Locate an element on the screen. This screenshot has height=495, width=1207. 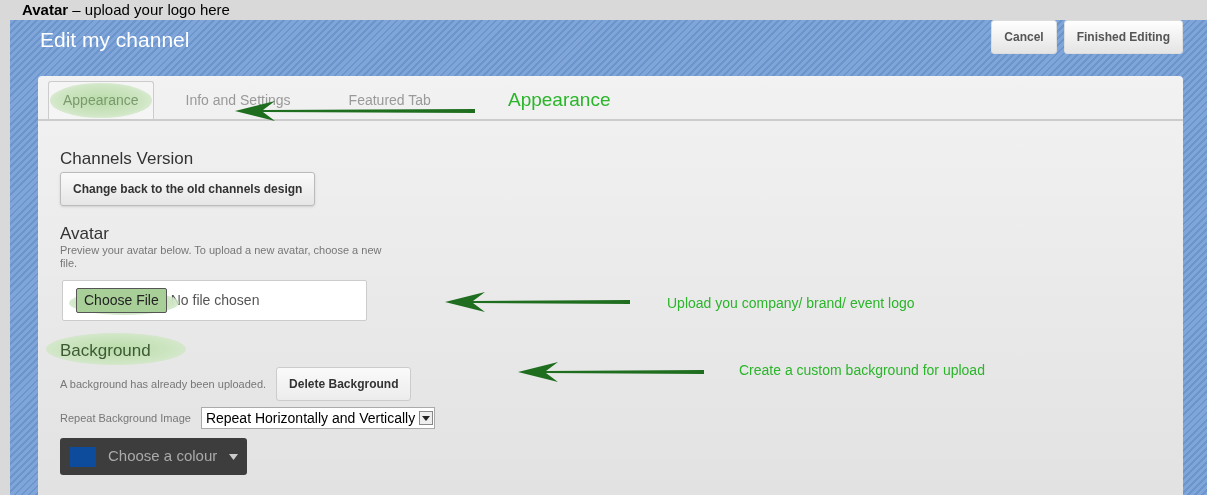
background-status: A background has already been uploaded. is located at coordinates (163, 384).